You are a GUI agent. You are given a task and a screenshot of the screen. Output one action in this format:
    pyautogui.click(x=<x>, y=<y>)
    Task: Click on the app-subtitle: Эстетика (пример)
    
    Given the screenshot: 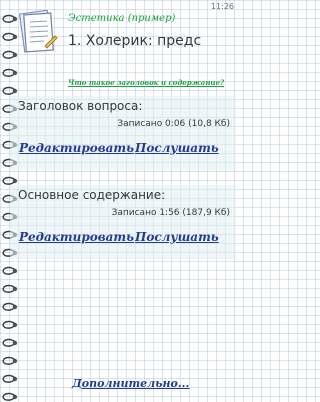 What is the action you would take?
    pyautogui.click(x=122, y=18)
    